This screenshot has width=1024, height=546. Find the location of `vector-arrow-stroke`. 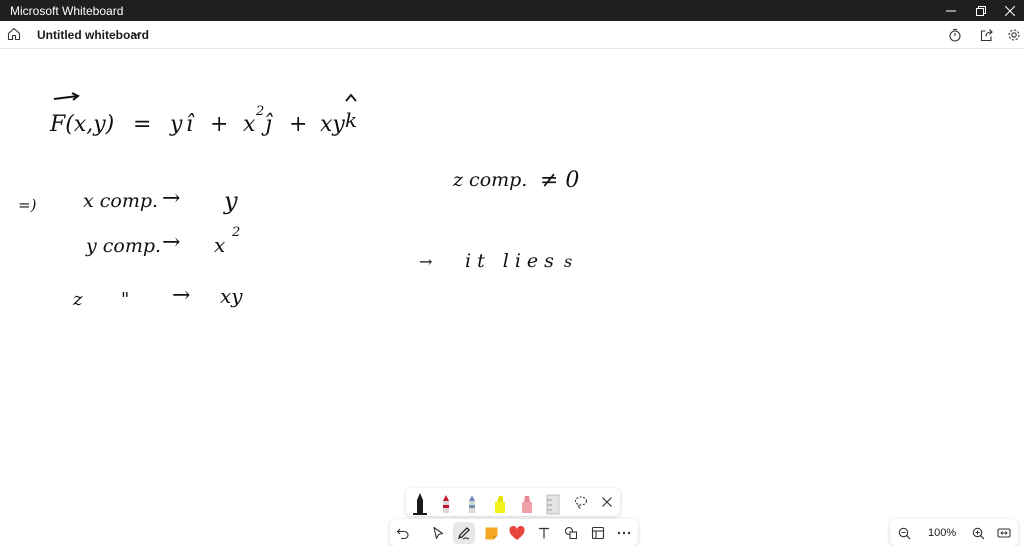

vector-arrow-stroke is located at coordinates (66, 96).